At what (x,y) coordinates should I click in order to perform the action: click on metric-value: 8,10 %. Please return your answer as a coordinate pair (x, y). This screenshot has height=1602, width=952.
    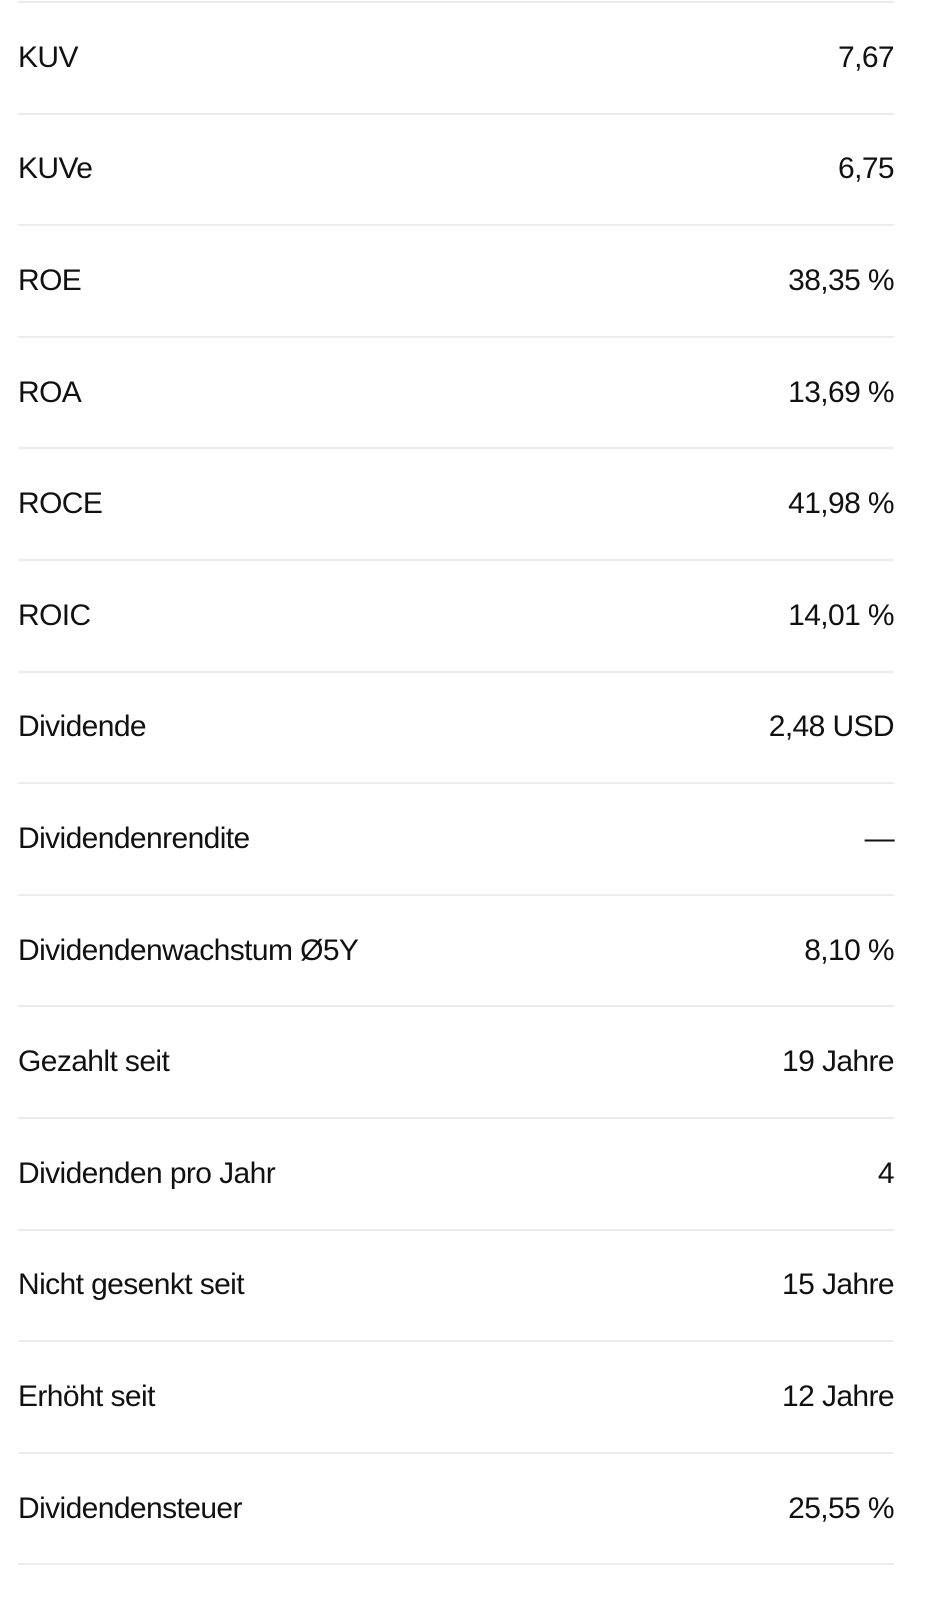
    Looking at the image, I should click on (849, 950).